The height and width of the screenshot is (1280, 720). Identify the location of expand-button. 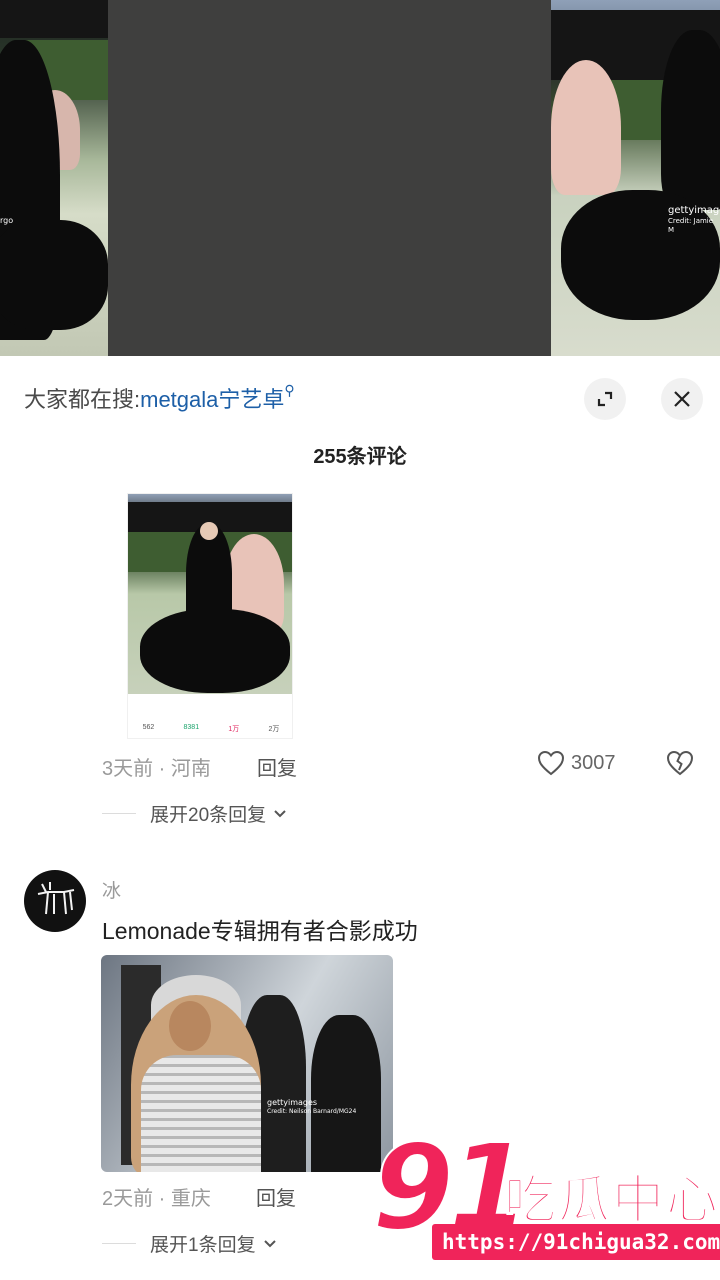
(605, 399).